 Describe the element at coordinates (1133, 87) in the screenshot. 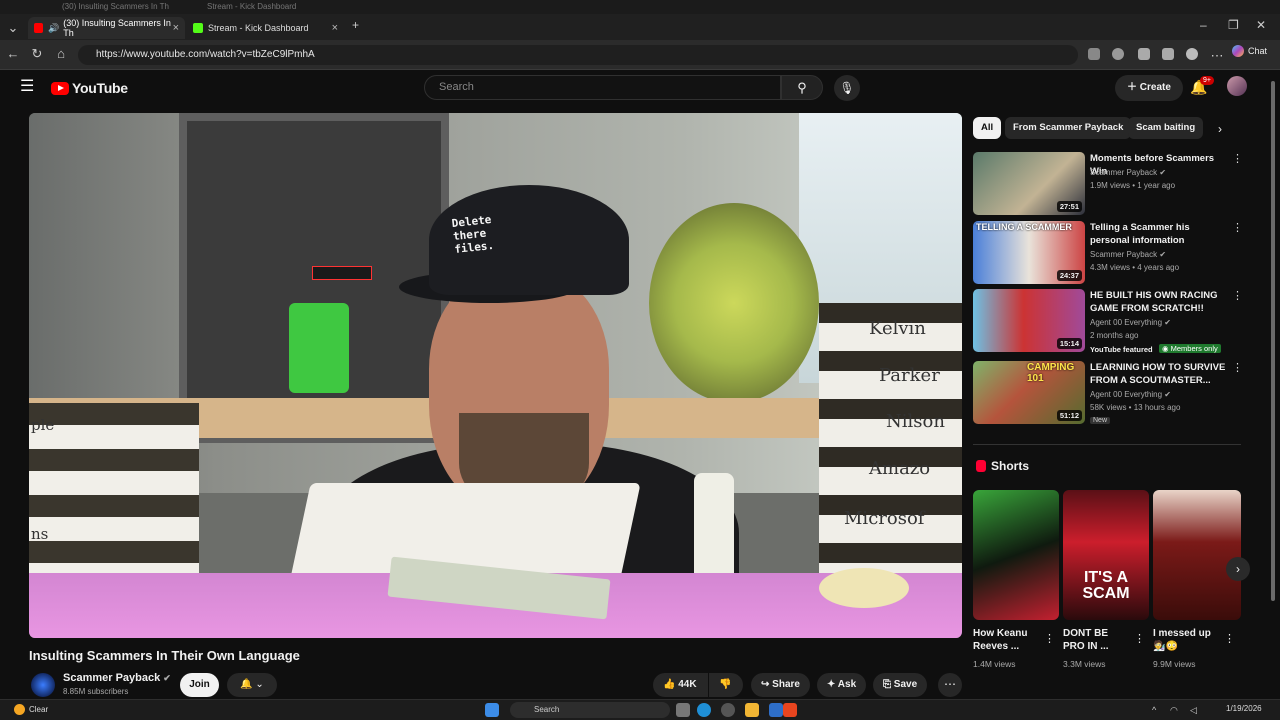

I see `plus-icon: ＋` at that location.